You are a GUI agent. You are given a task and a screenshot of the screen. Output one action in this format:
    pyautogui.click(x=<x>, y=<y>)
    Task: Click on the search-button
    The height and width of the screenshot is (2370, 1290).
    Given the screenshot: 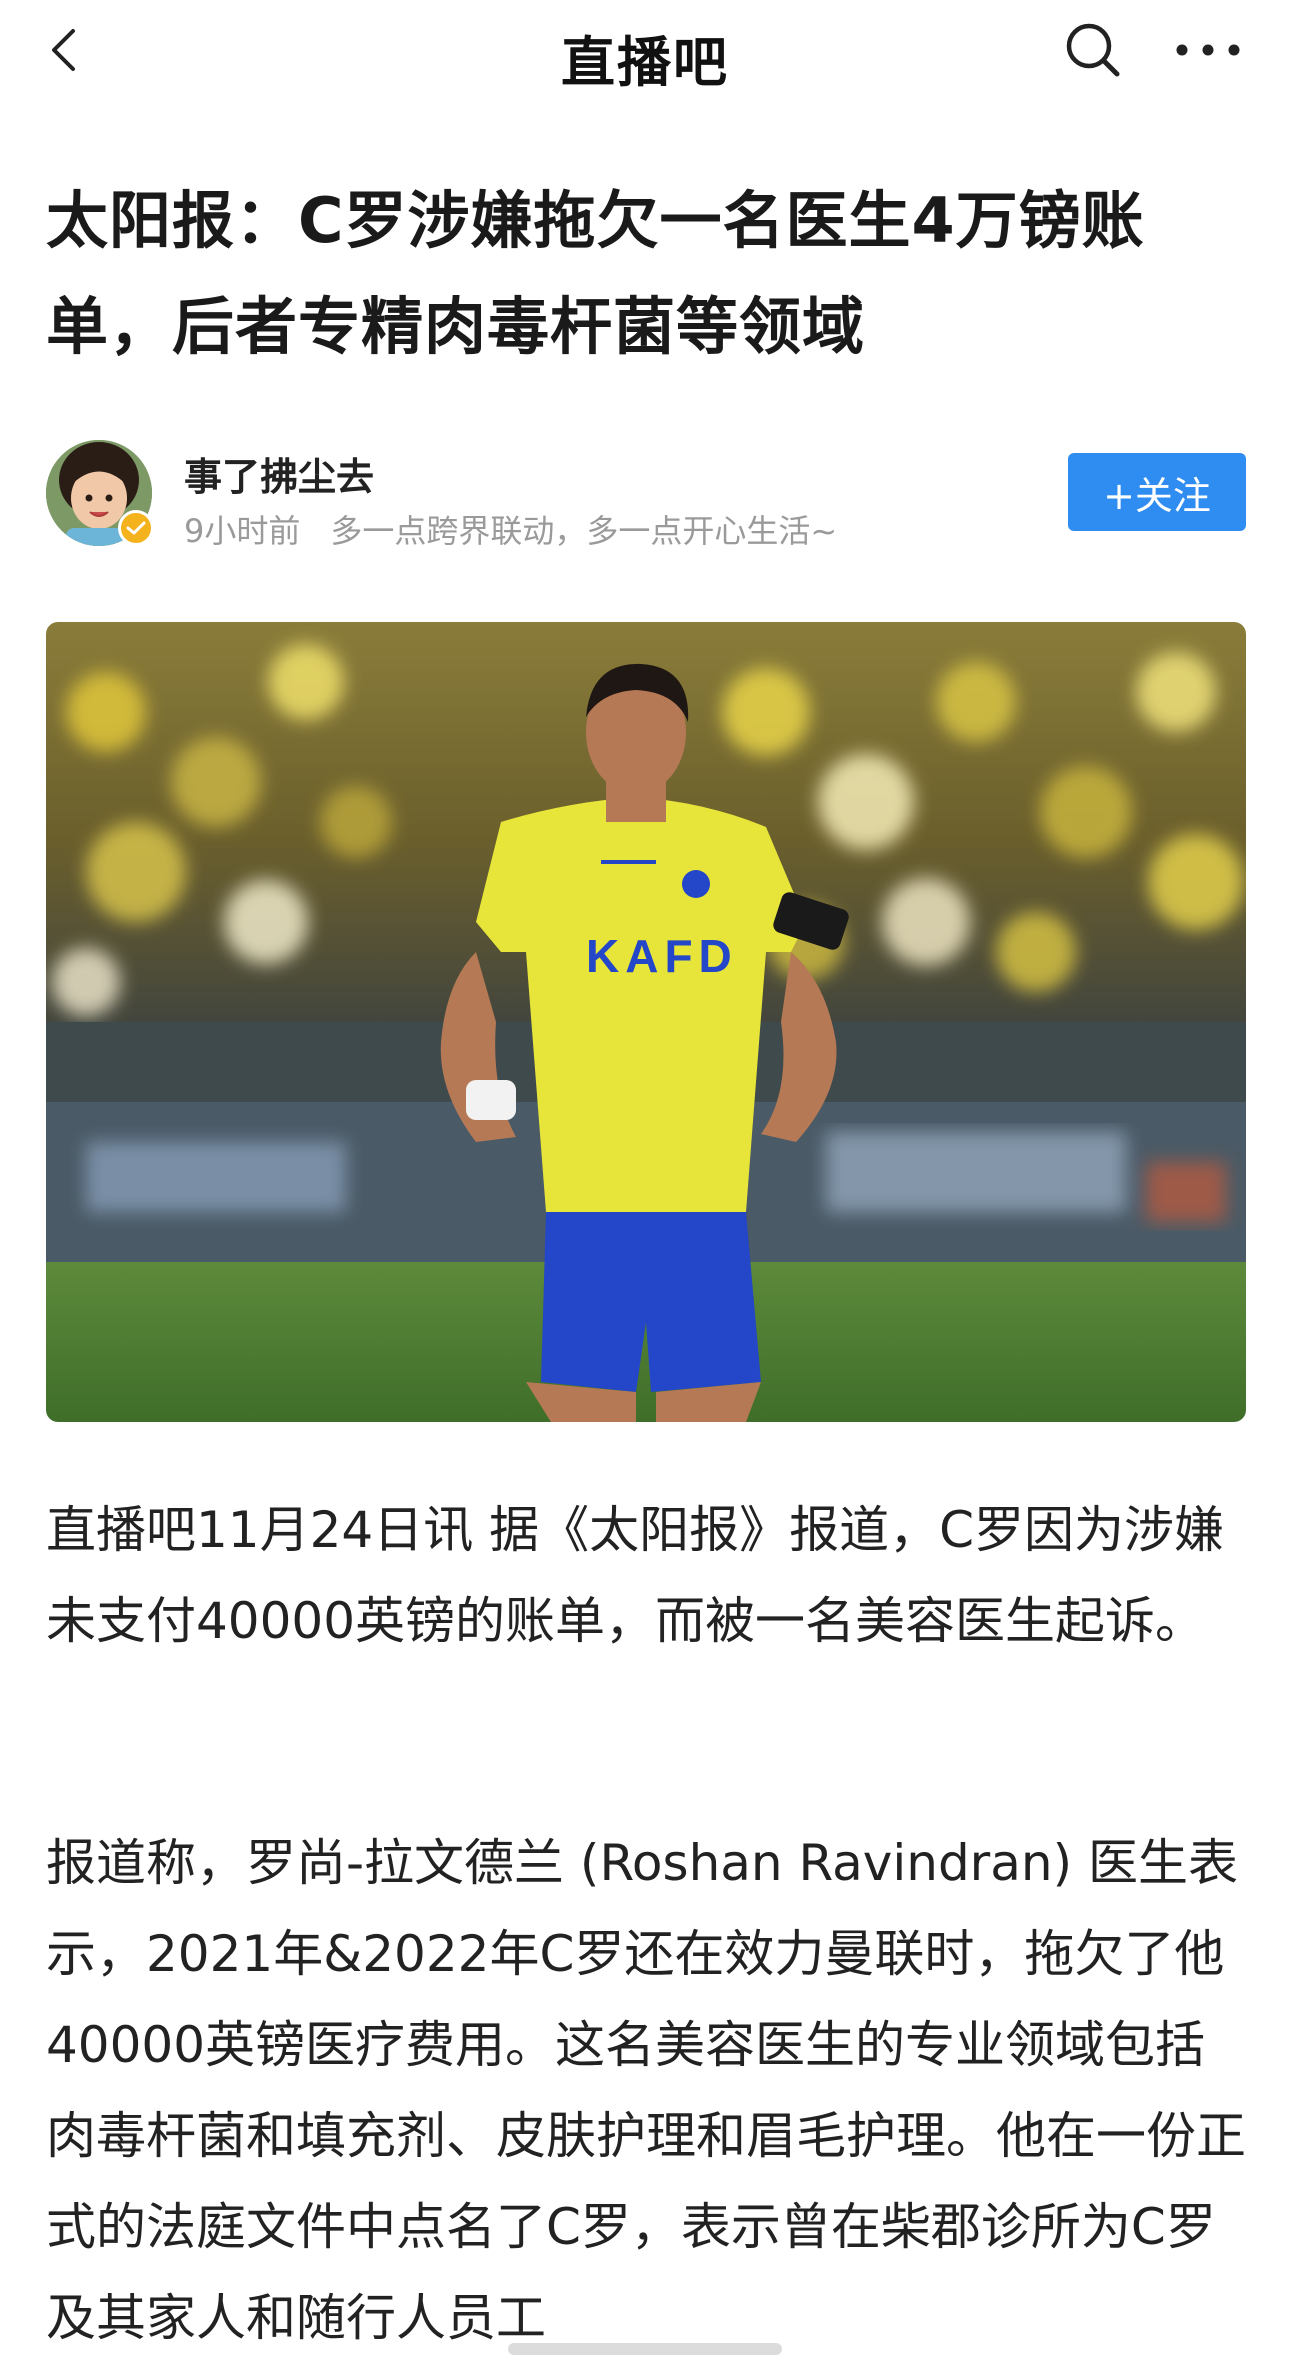 What is the action you would take?
    pyautogui.click(x=1093, y=50)
    